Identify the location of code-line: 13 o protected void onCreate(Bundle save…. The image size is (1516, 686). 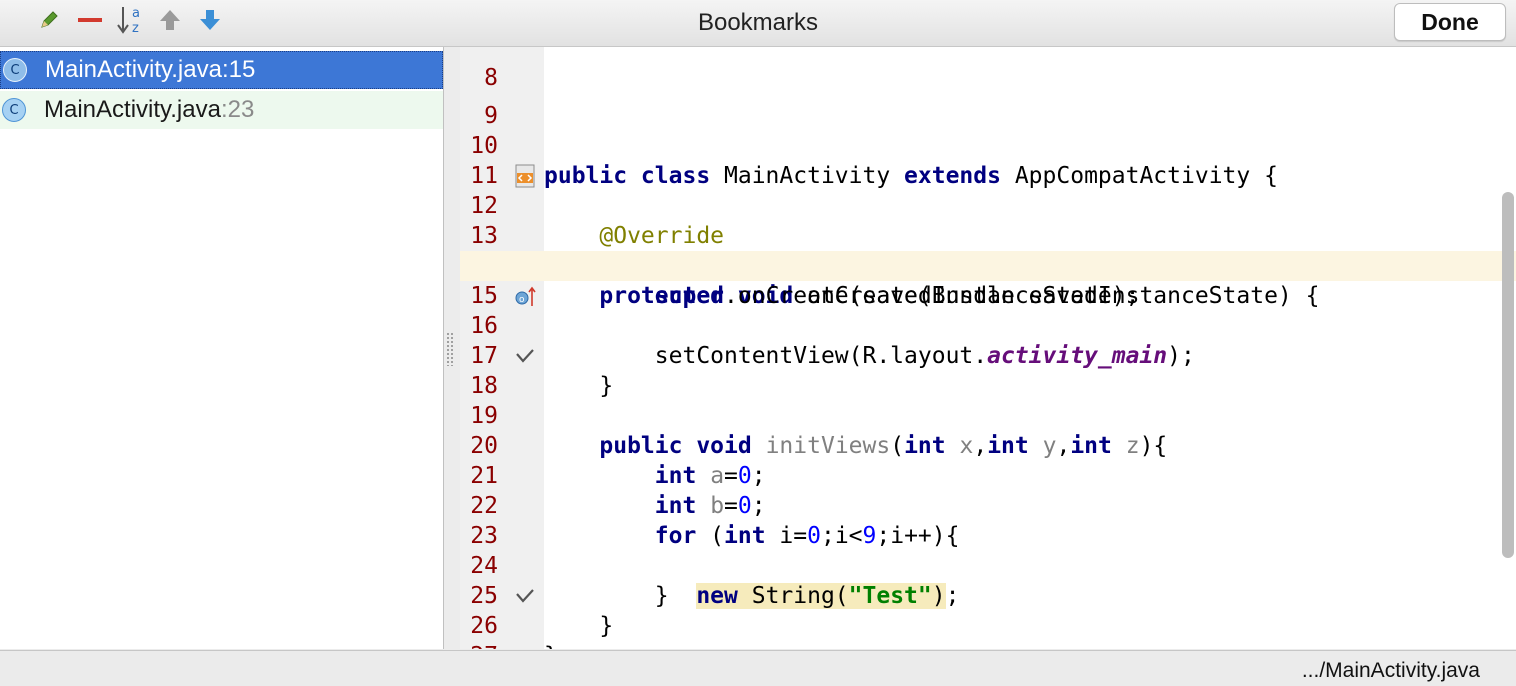
(988, 250).